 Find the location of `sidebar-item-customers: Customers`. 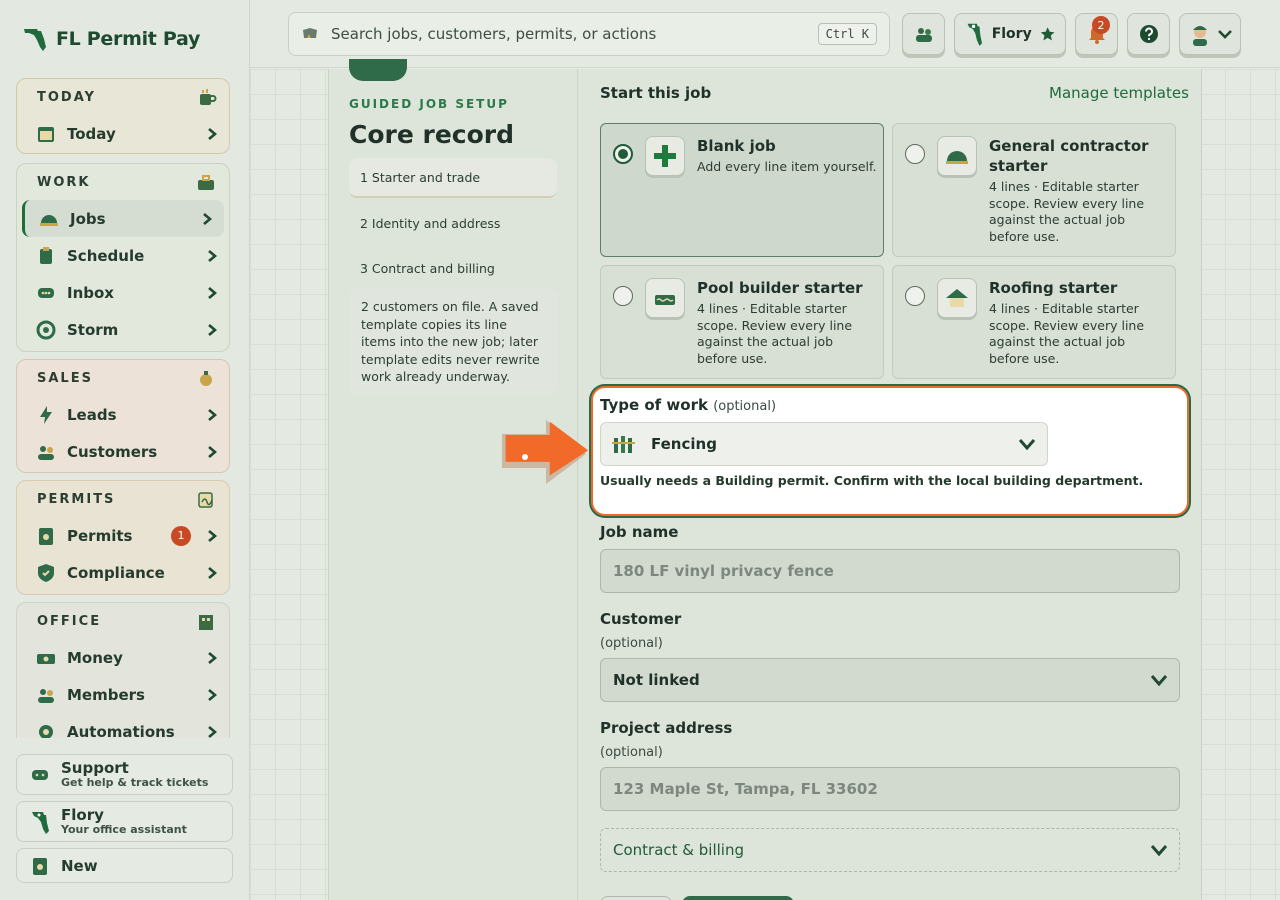

sidebar-item-customers: Customers is located at coordinates (123, 451).